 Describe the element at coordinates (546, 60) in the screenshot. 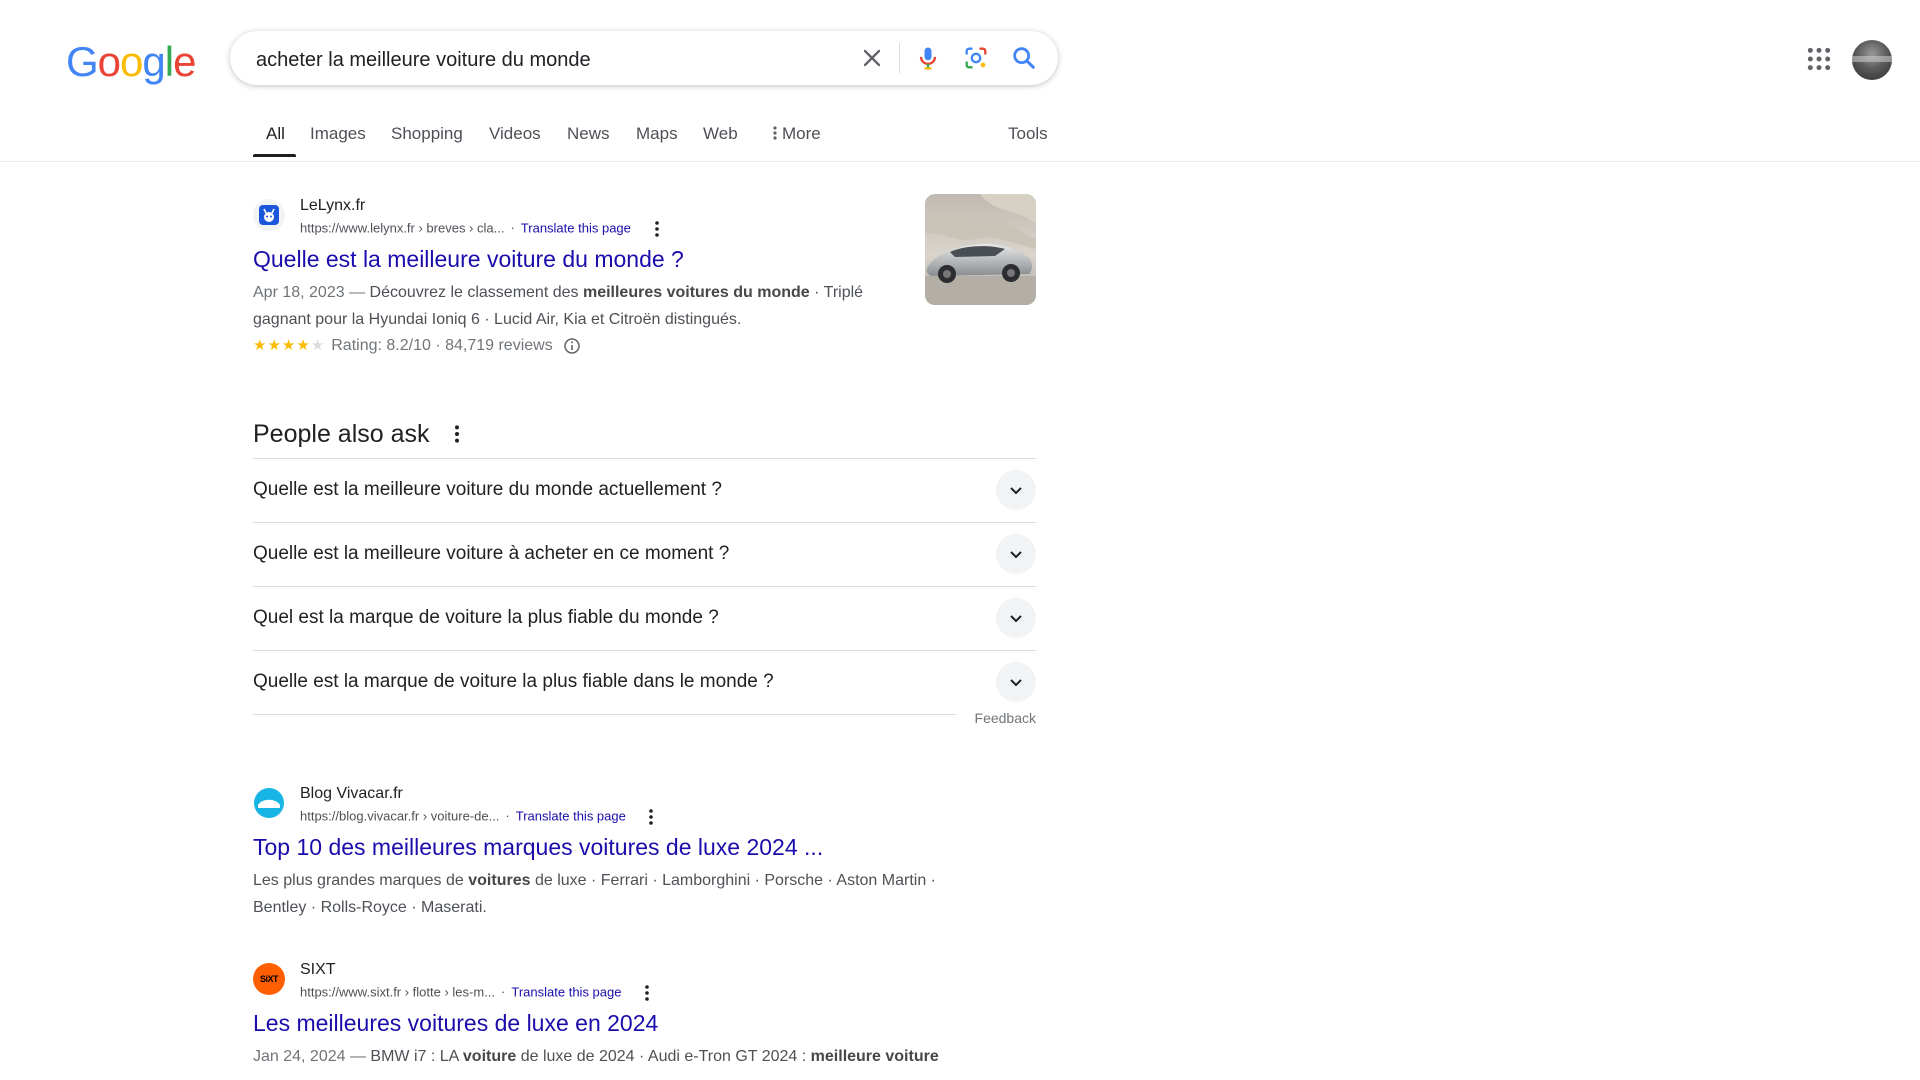

I see `search-input` at that location.